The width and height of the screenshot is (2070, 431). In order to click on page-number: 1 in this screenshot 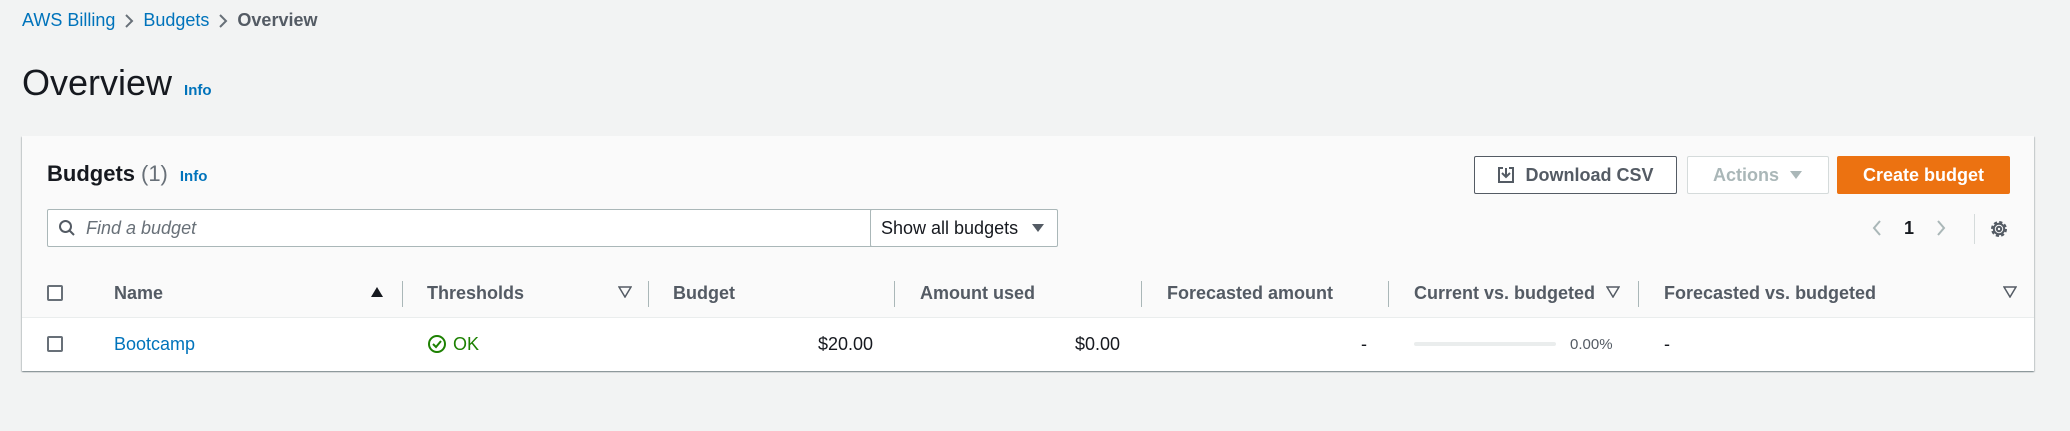, I will do `click(1909, 228)`.